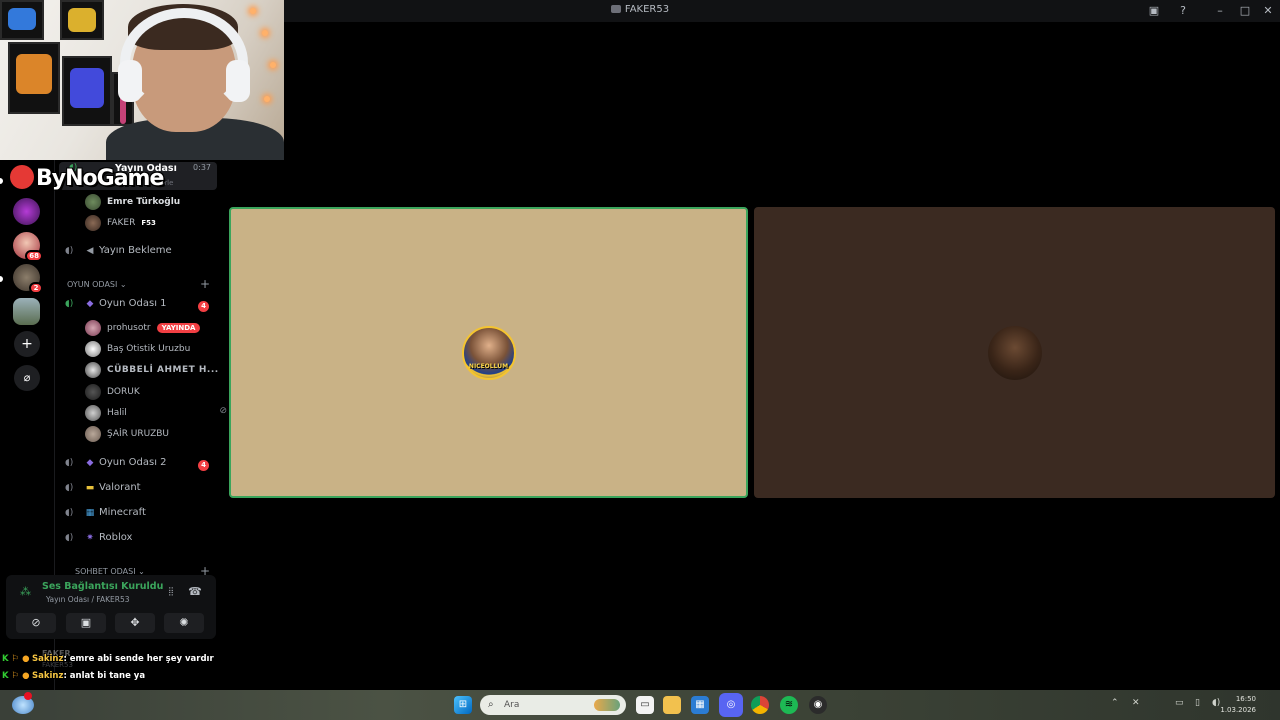  I want to click on voice-channel-valorant: ◖) ▬ Valorant, so click(103, 491).